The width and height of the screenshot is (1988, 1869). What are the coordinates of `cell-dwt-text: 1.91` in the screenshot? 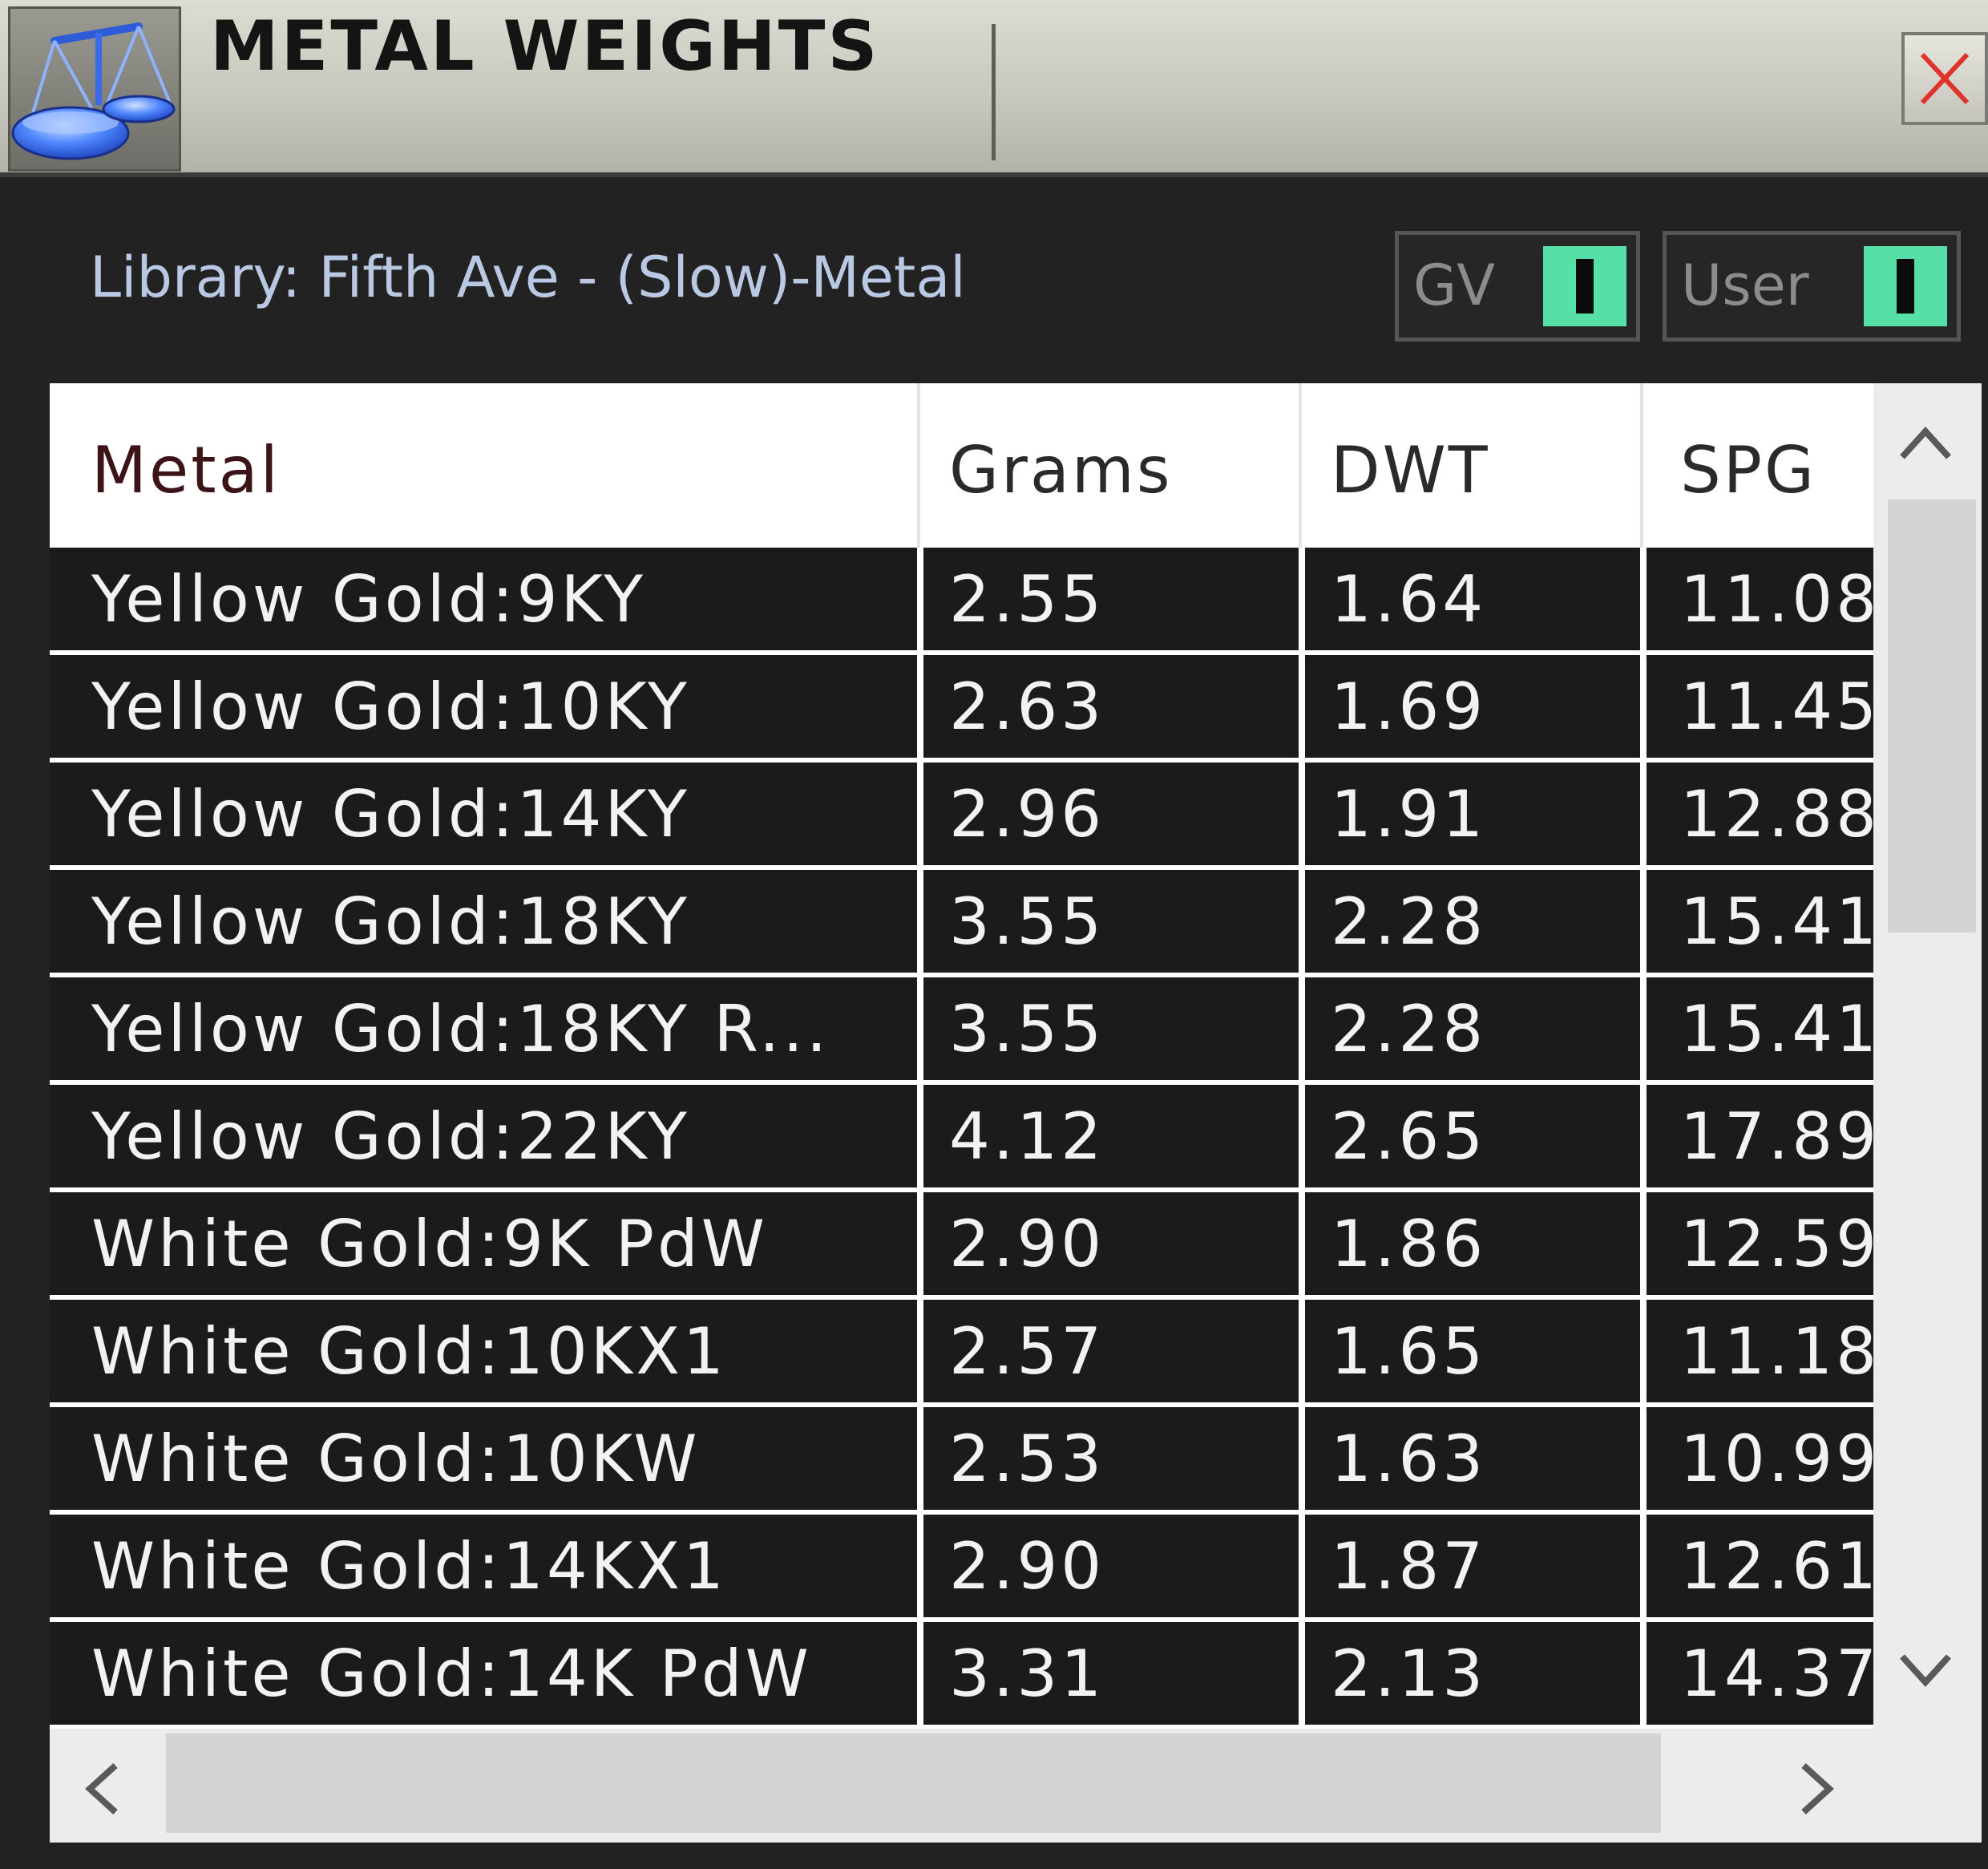 It's located at (1409, 814).